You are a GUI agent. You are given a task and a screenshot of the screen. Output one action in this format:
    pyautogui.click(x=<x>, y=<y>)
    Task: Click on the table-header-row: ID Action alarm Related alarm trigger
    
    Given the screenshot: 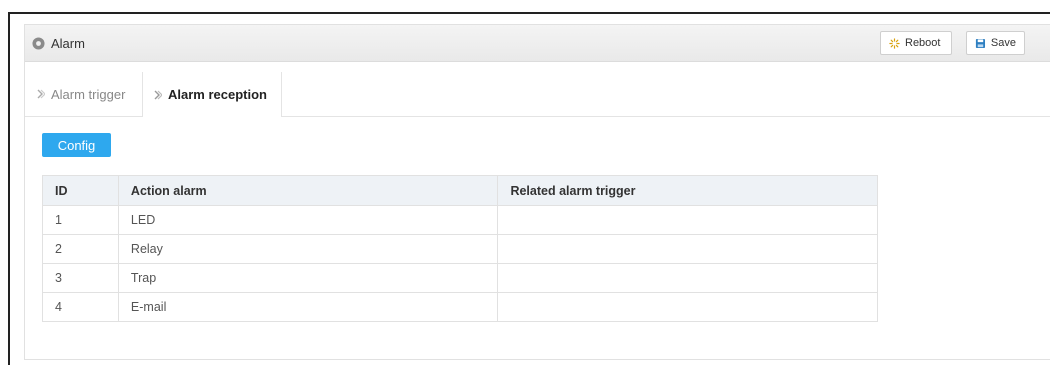 What is the action you would take?
    pyautogui.click(x=460, y=190)
    